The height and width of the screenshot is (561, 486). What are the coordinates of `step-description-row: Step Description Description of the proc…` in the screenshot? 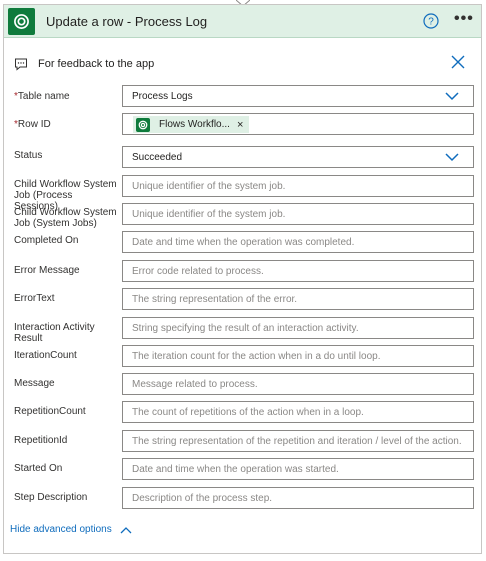 It's located at (244, 499).